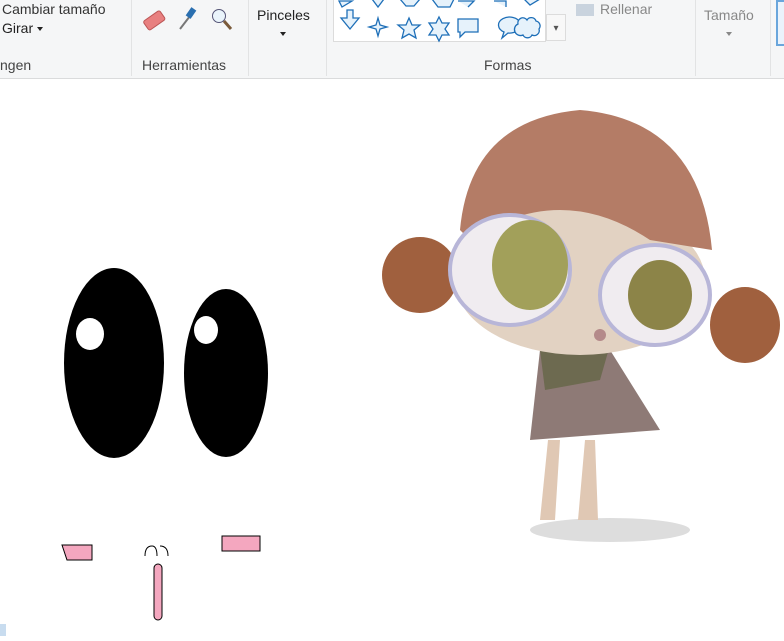 This screenshot has height=641, width=784. I want to click on six-point-star-icon, so click(439, 29).